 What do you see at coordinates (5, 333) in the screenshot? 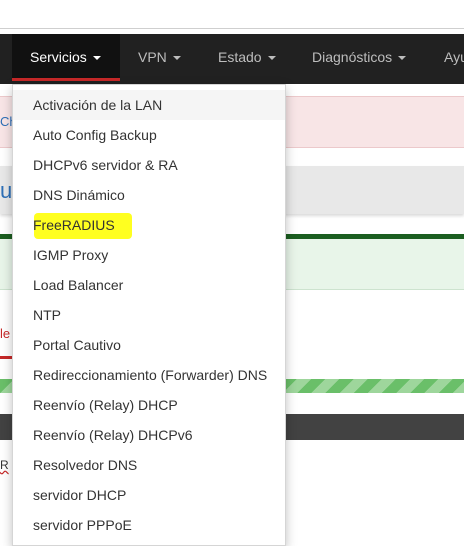
I see `active-tab-label: le` at bounding box center [5, 333].